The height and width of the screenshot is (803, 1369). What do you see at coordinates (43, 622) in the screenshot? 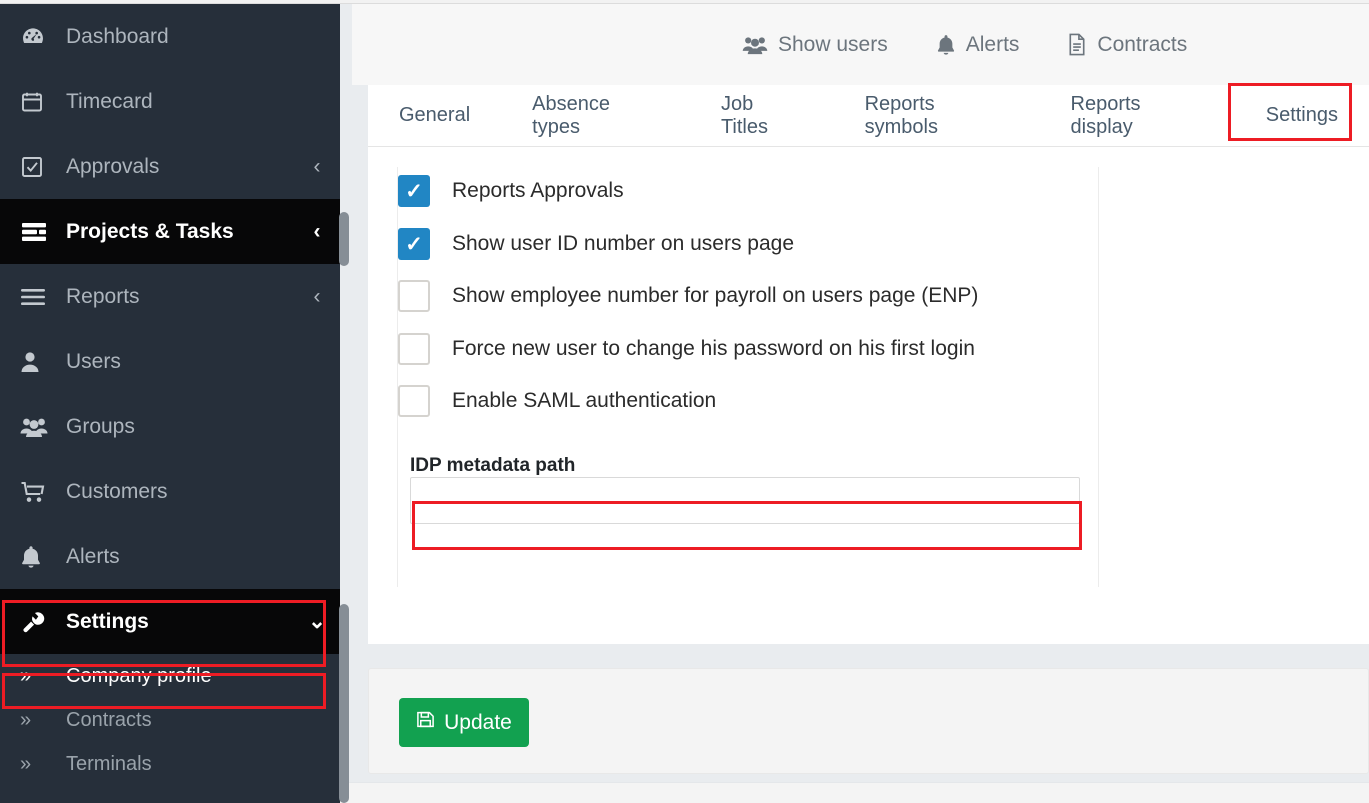
I see `wrench-icon` at bounding box center [43, 622].